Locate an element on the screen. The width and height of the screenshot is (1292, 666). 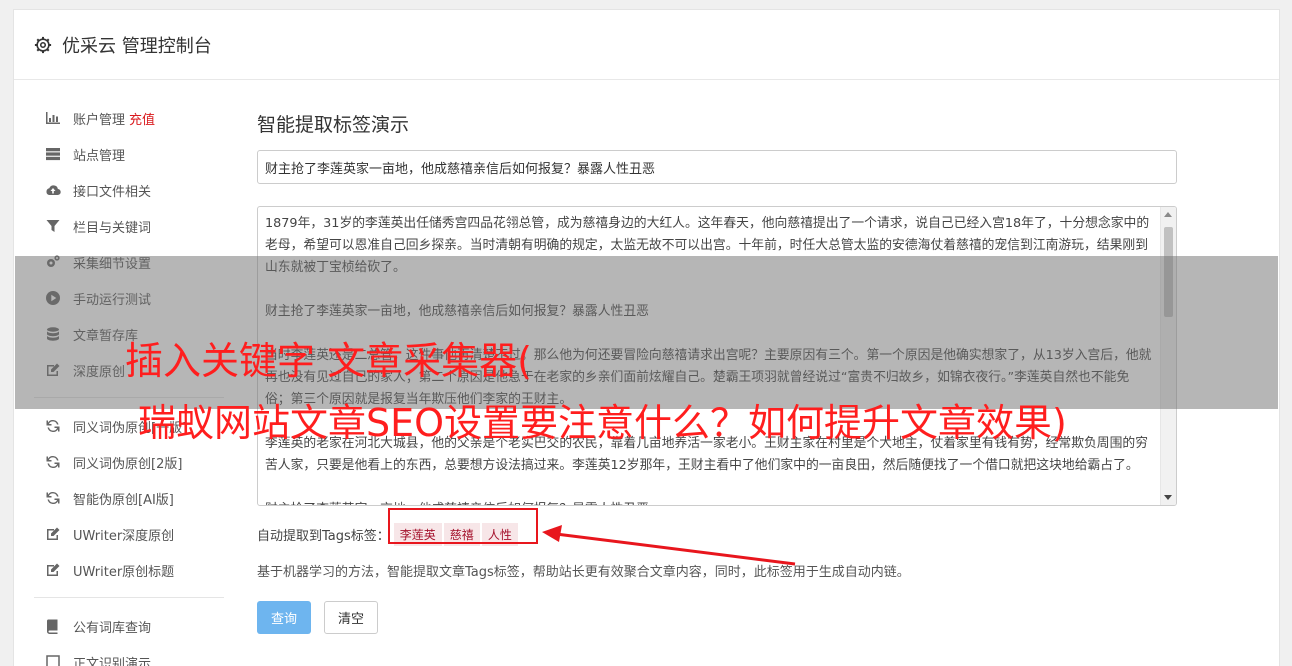
scroll-down-arrow-icon is located at coordinates (1168, 497).